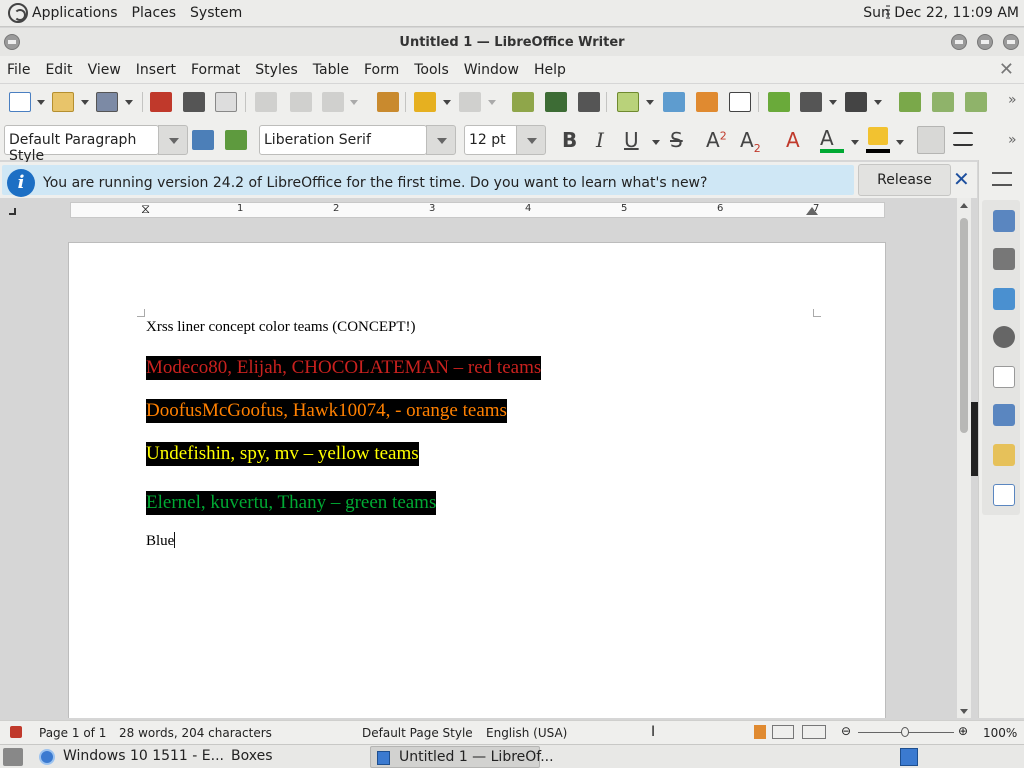 This screenshot has width=1024, height=768. Describe the element at coordinates (650, 102) in the screenshot. I see `table-dropdown-icon` at that location.